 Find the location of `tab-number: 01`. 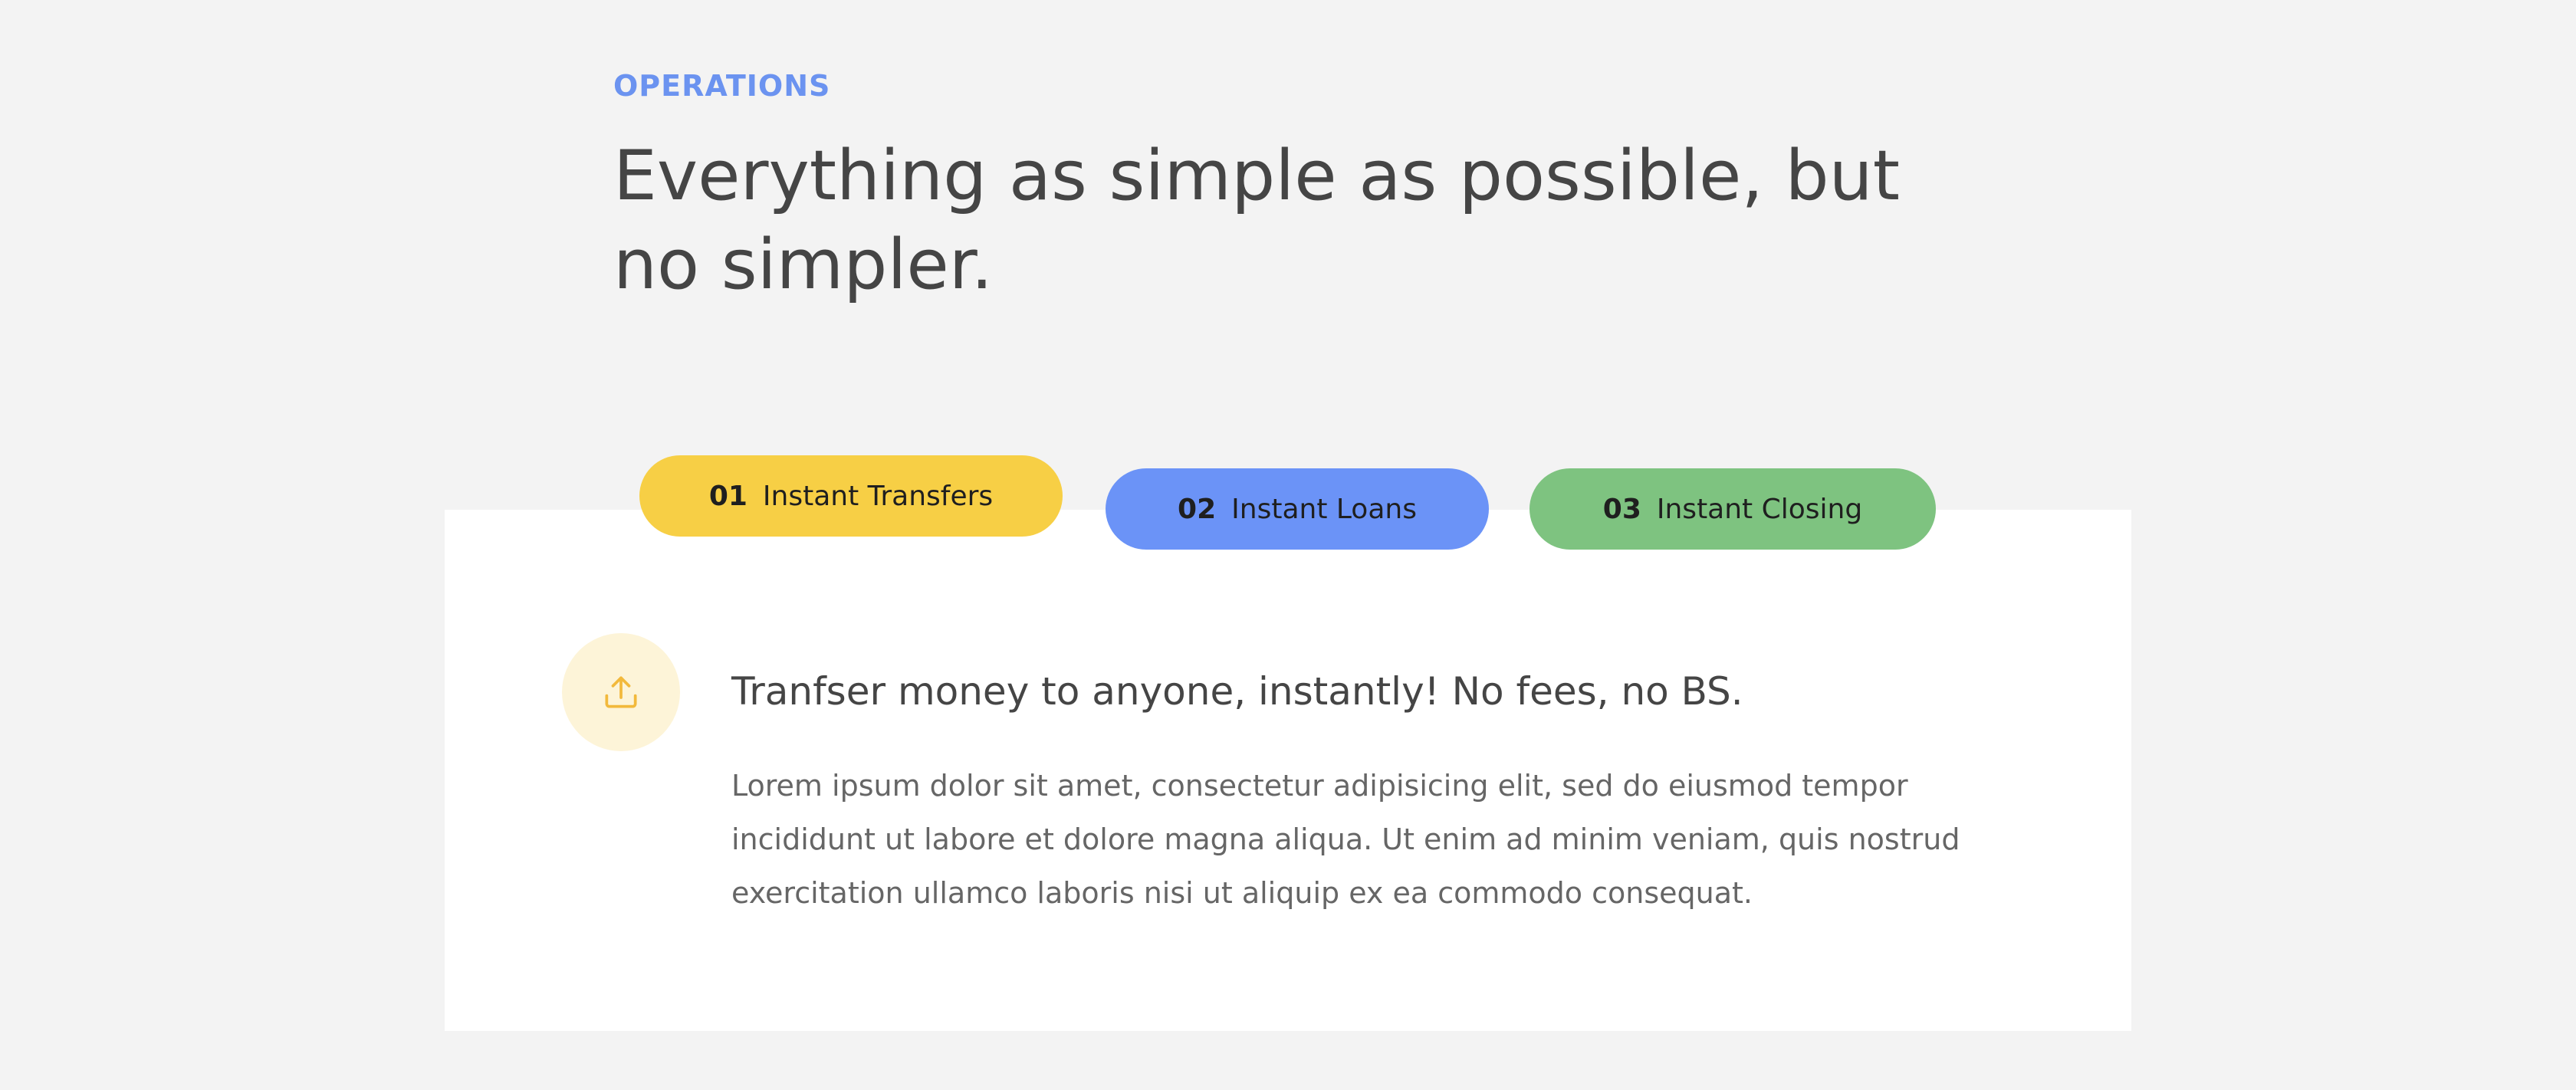

tab-number: 01 is located at coordinates (728, 496).